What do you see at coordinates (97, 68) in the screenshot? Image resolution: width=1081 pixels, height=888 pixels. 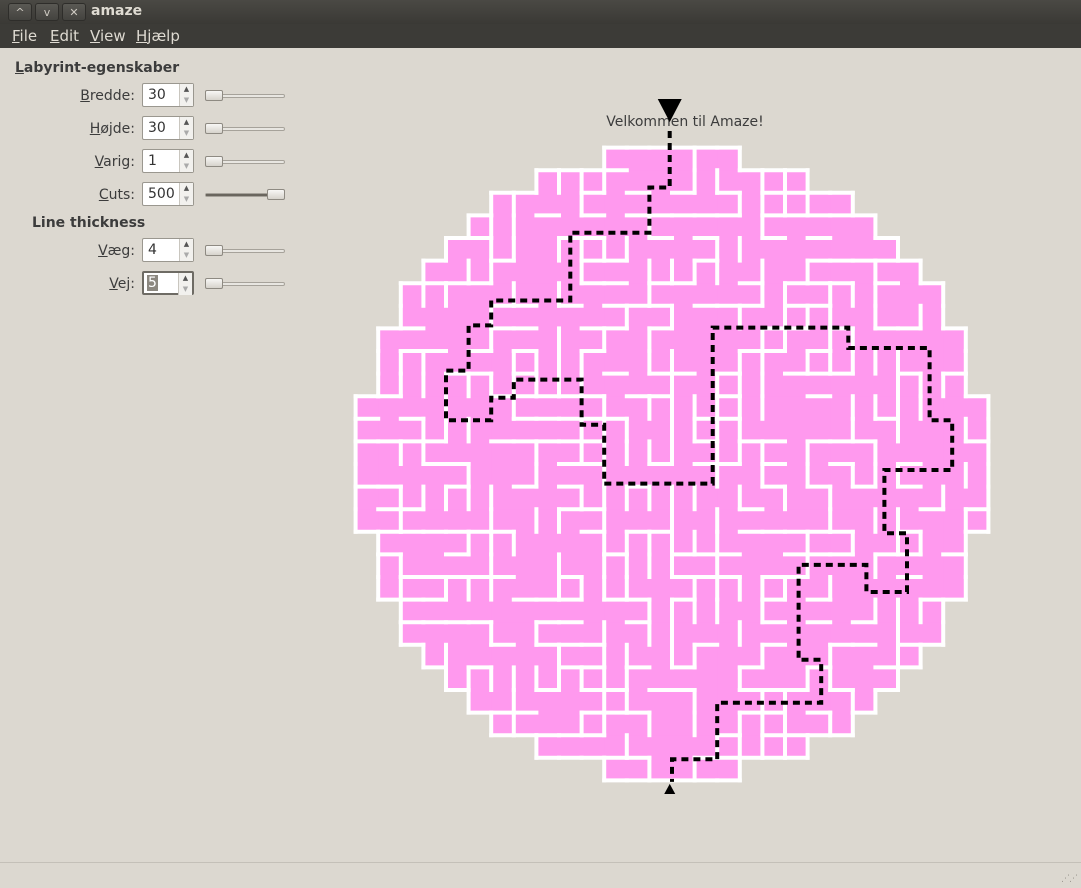 I see `properties-heading: Labyrint-egenskaber` at bounding box center [97, 68].